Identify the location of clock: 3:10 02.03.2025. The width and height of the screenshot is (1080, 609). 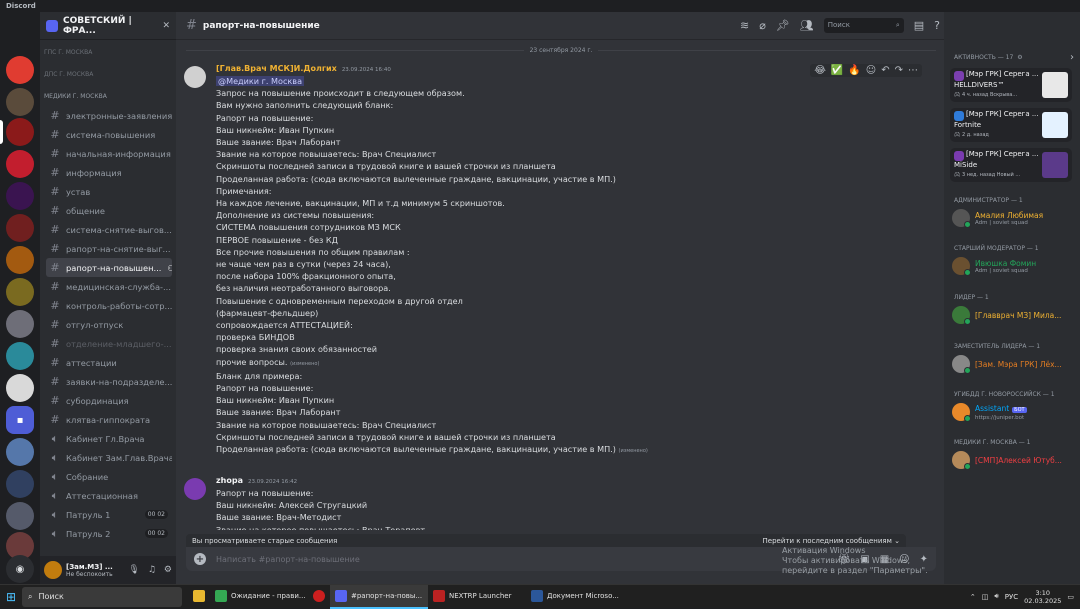
(1042, 597).